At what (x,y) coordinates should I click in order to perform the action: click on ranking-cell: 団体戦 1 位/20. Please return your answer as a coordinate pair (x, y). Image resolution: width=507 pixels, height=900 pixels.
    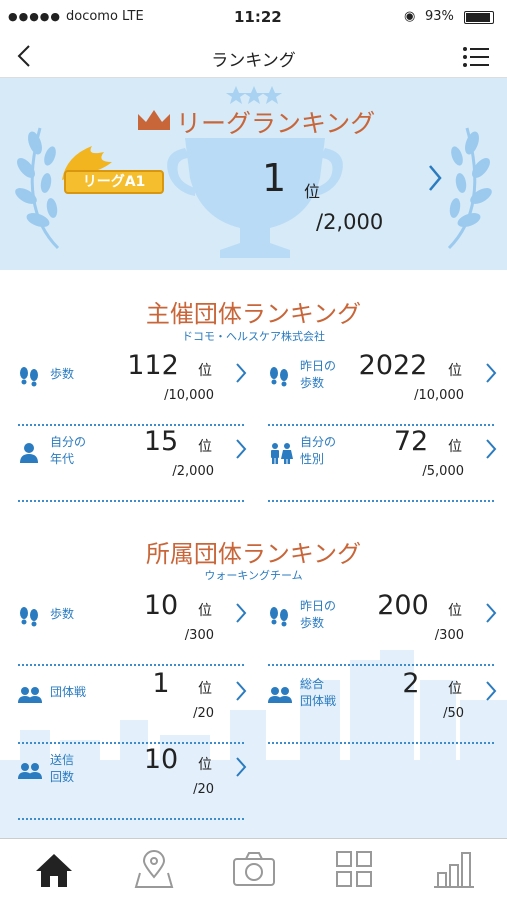
    Looking at the image, I should click on (132, 706).